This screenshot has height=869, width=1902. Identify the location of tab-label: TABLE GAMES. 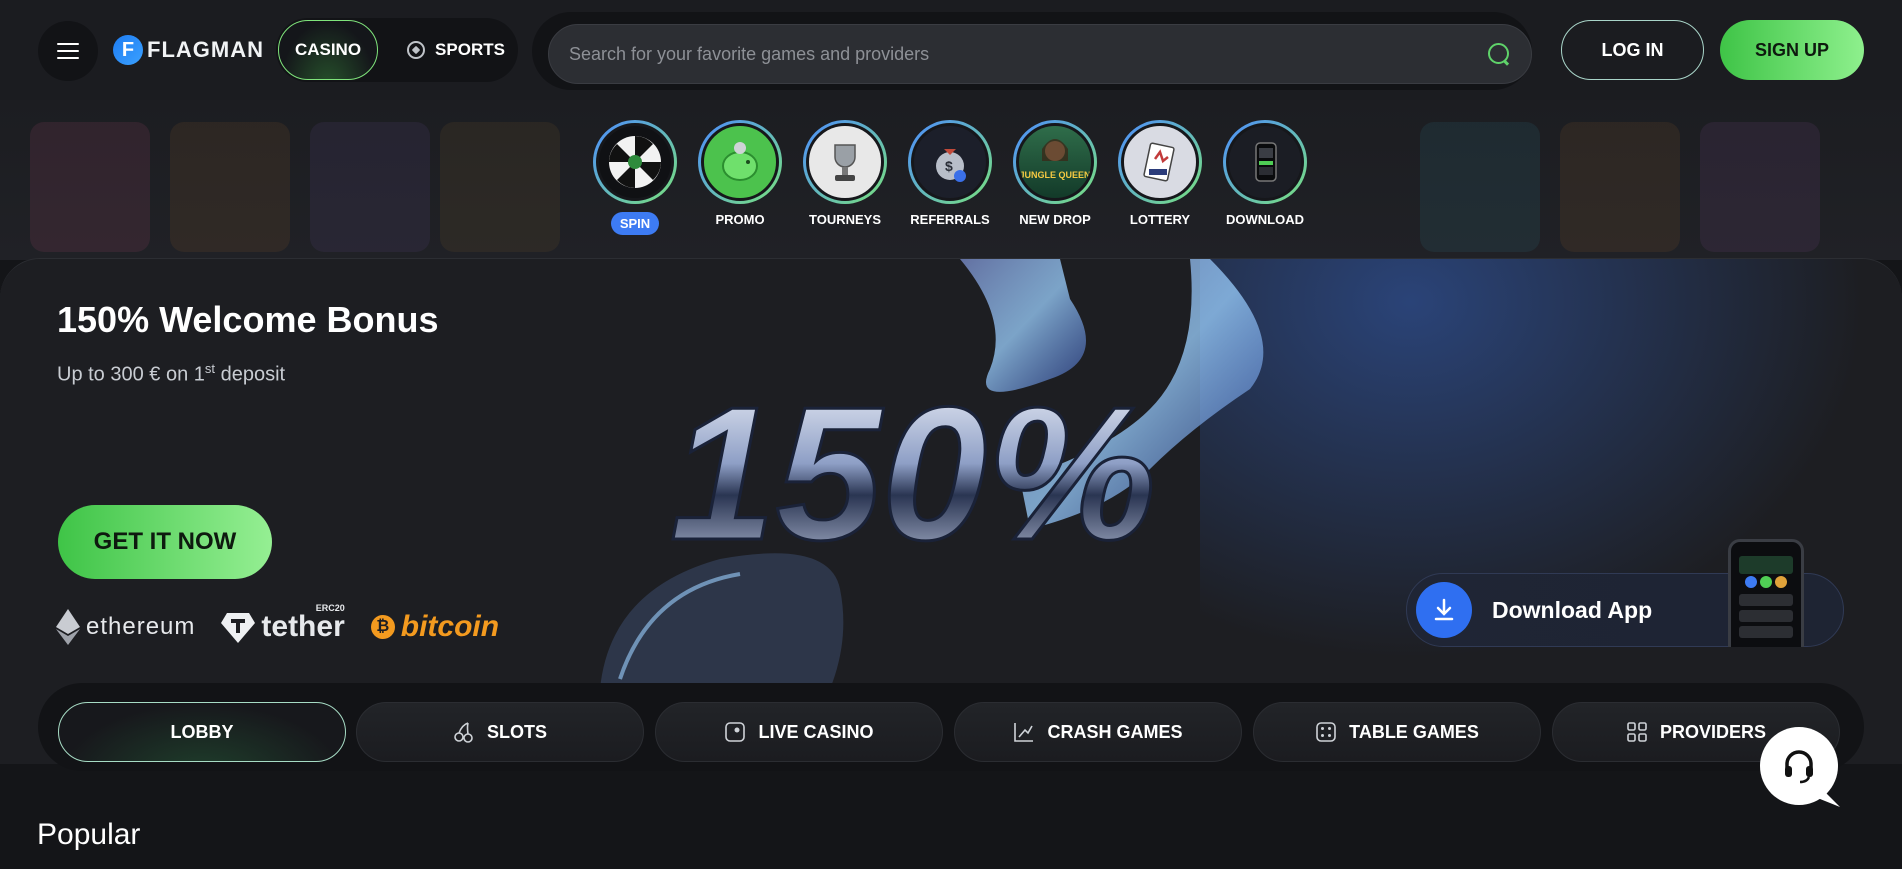
(1414, 731).